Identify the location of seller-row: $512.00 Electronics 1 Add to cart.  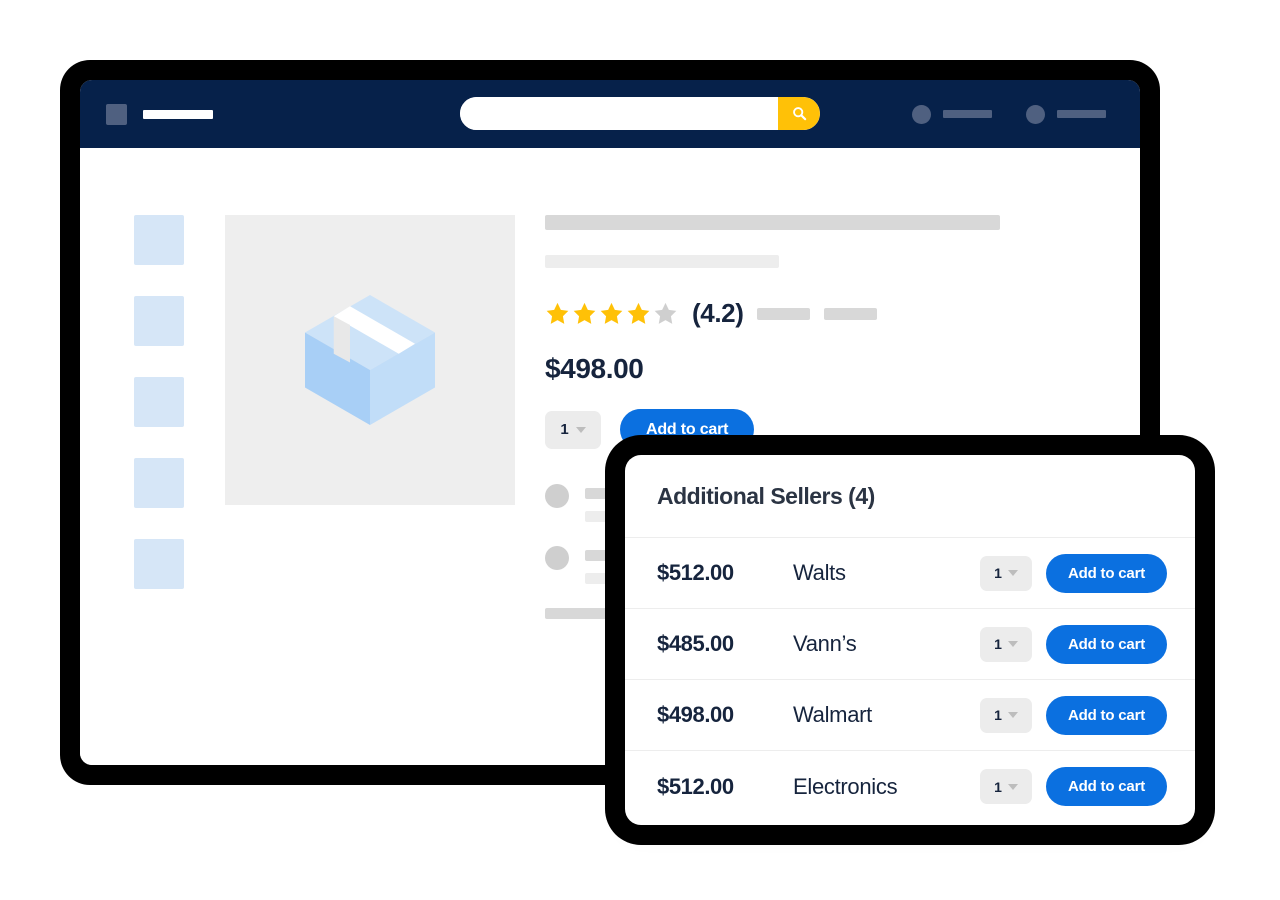
(910, 786).